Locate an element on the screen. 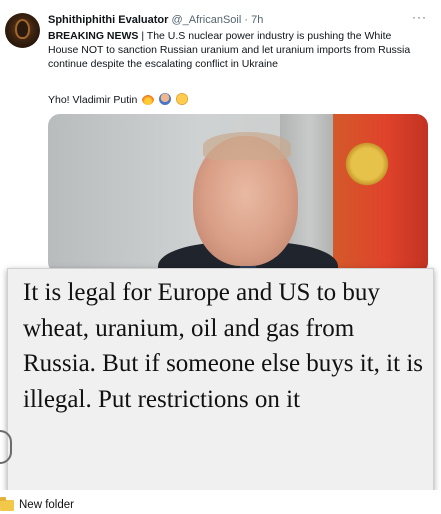 This screenshot has width=441, height=514. face-with-hand-over-mouth-emoji-icon is located at coordinates (182, 99).